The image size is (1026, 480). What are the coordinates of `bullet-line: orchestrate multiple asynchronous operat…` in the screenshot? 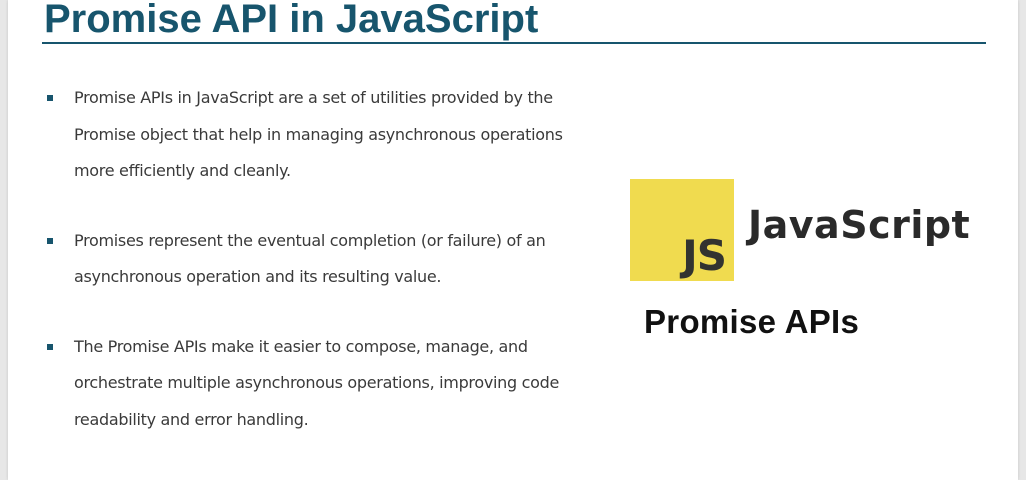 It's located at (317, 382).